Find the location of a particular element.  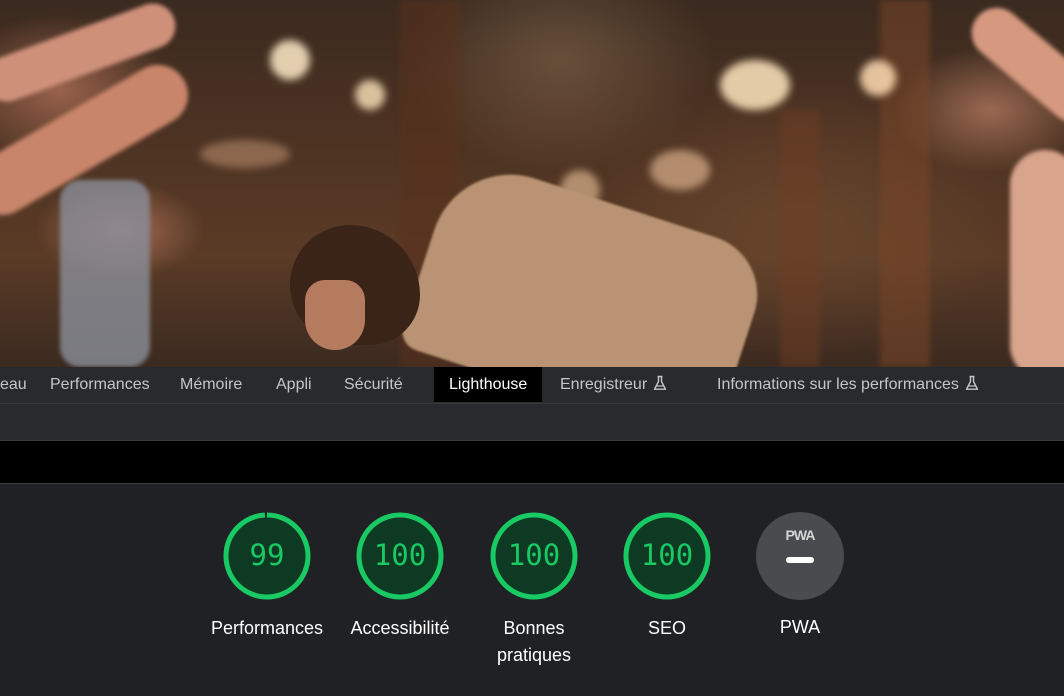

lighthouse-toolbar is located at coordinates (532, 422).